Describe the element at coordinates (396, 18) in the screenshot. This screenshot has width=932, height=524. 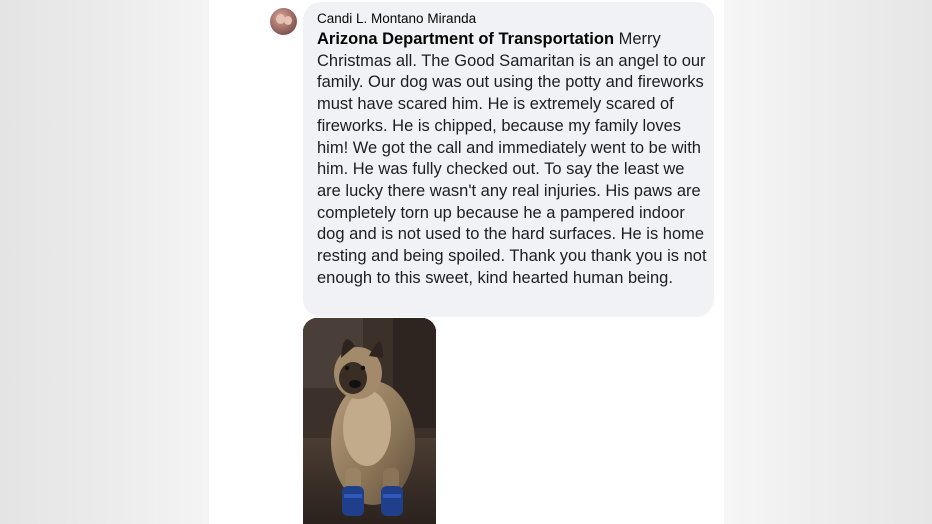
I see `comment-author-link: Candi L. Montano Miranda` at that location.